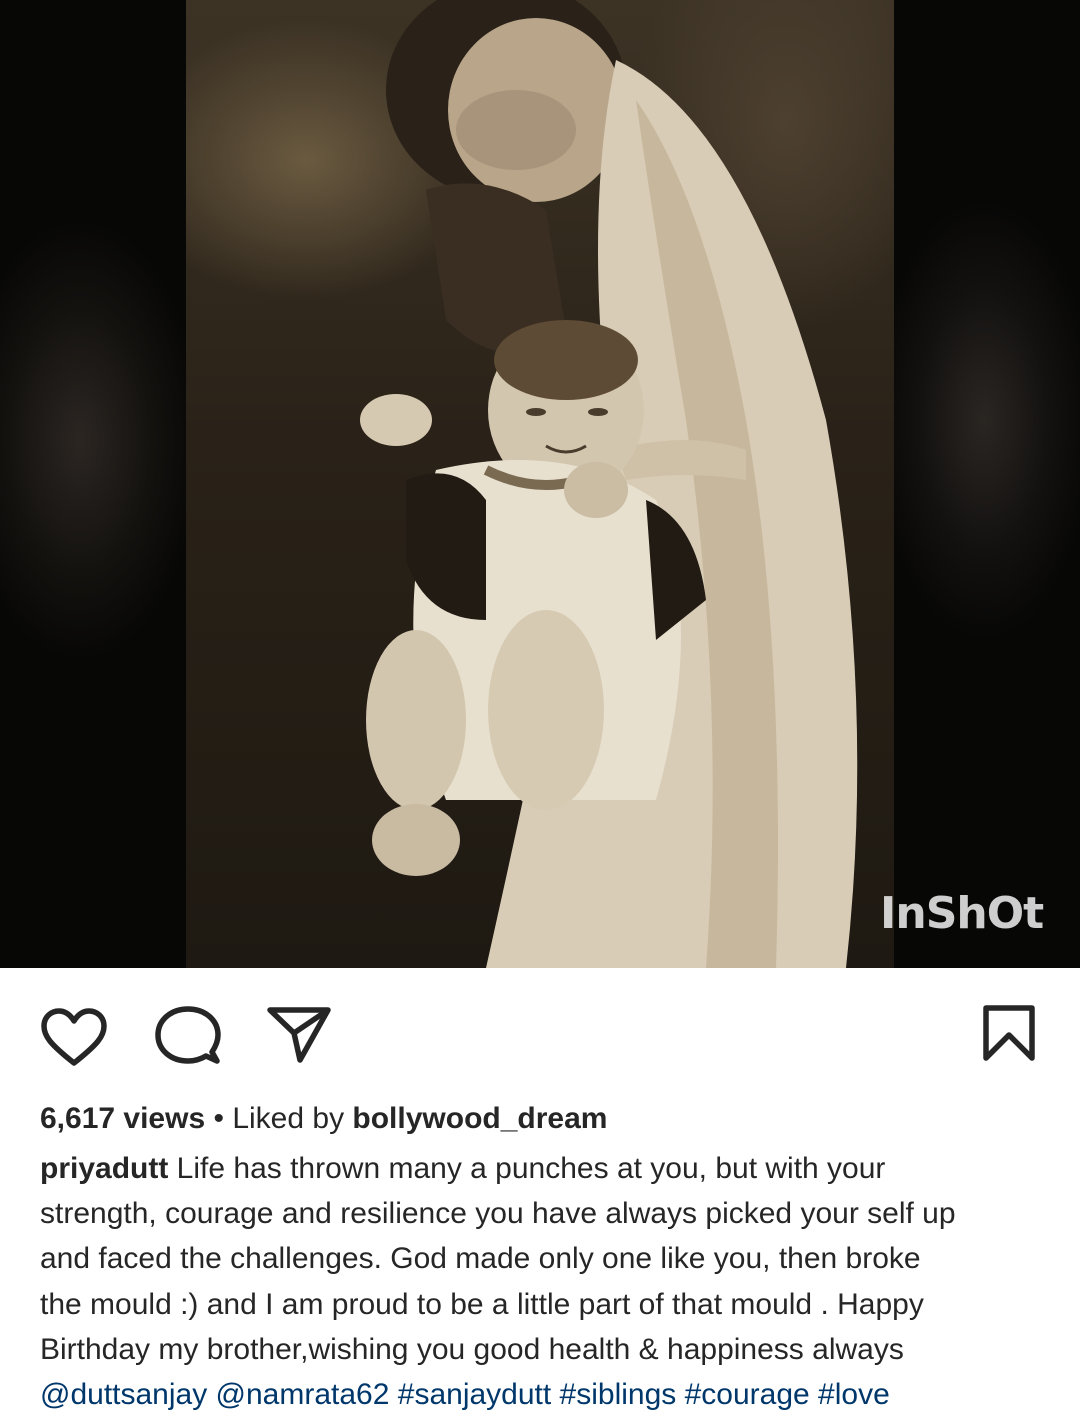 Image resolution: width=1080 pixels, height=1417 pixels. I want to click on blurred-background-left, so click(93, 484).